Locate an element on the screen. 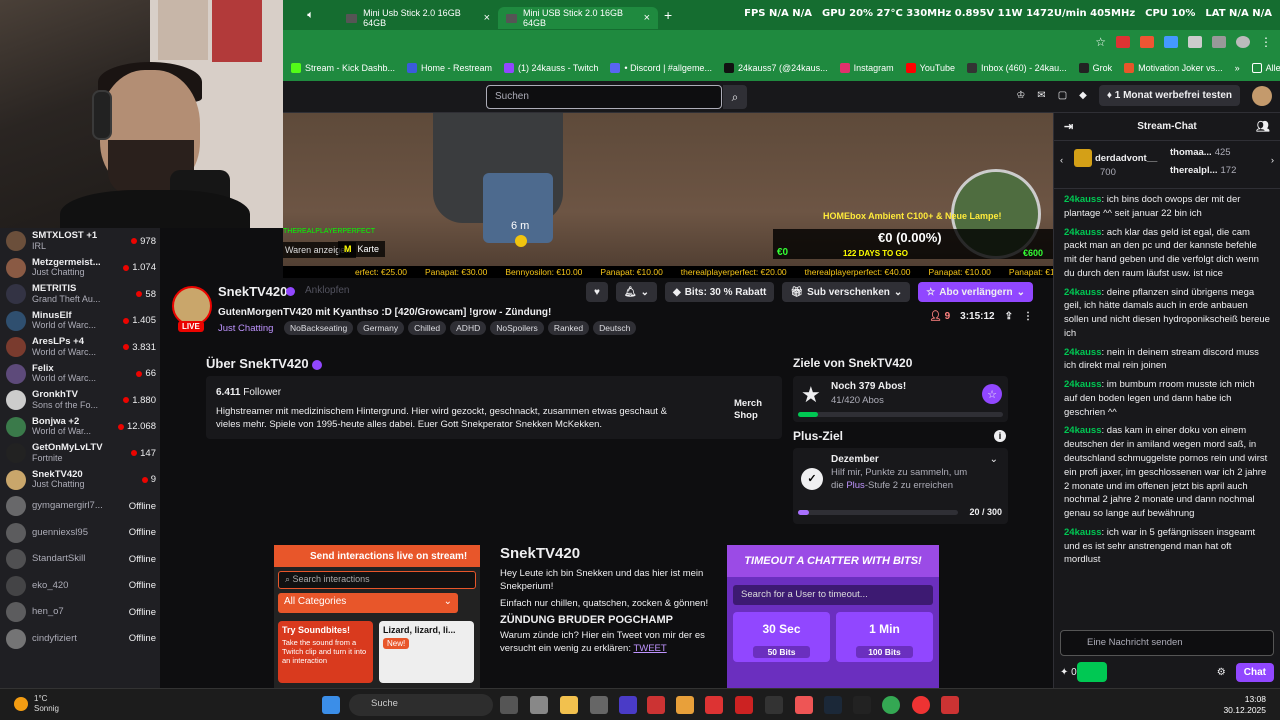  bookmark: (1) 24kauss - Twitch is located at coordinates (551, 67).